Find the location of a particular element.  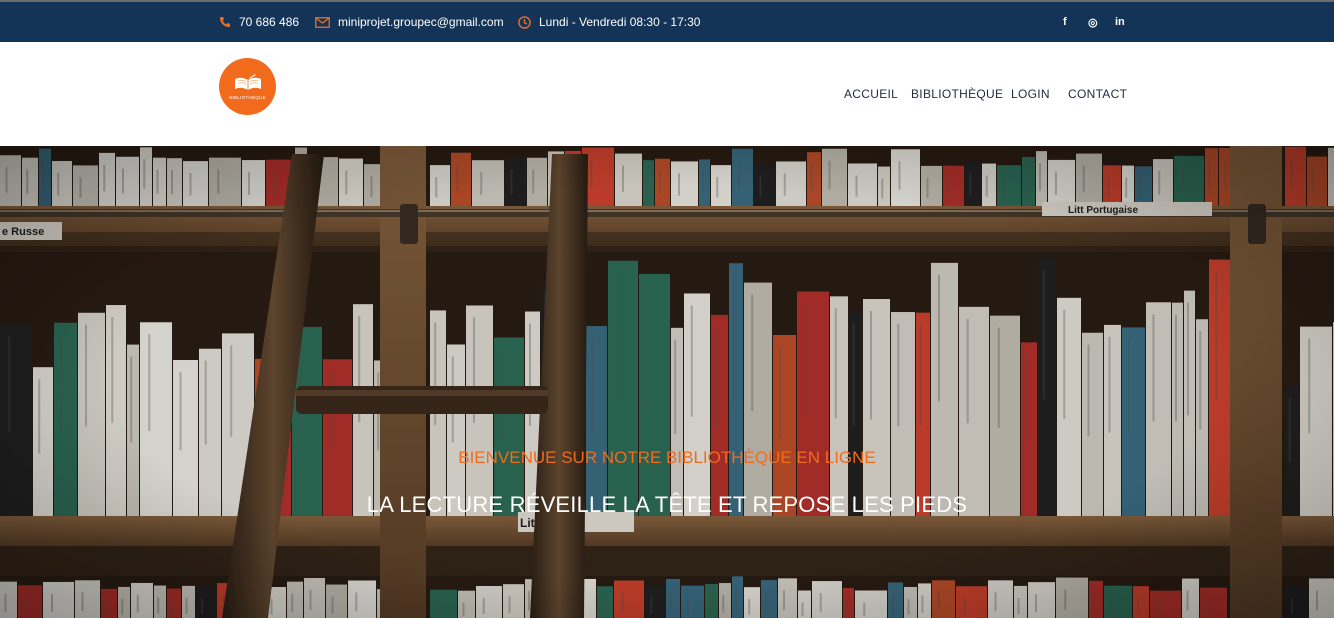

phone-contact: 70 686 486 is located at coordinates (259, 22).